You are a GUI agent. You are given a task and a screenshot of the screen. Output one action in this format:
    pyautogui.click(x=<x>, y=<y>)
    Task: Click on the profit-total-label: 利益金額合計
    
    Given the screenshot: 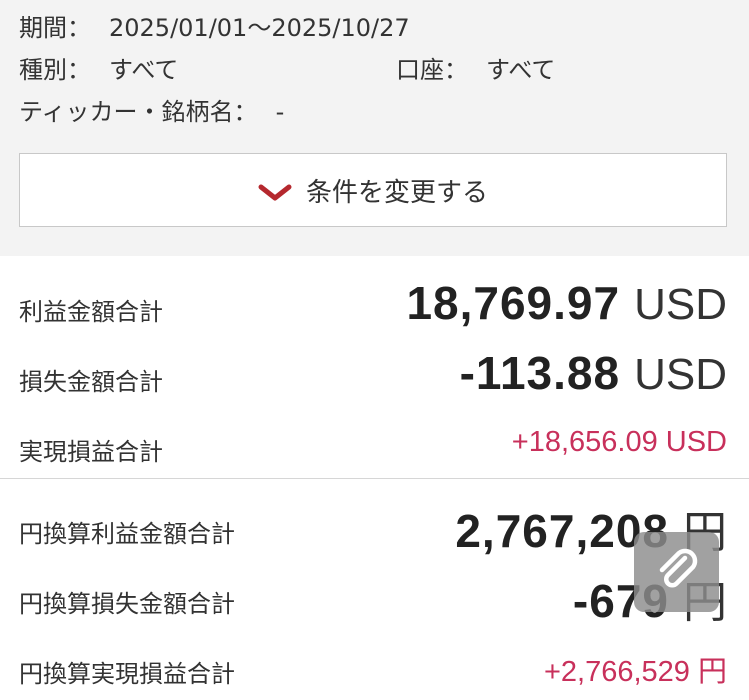 What is the action you would take?
    pyautogui.click(x=91, y=312)
    